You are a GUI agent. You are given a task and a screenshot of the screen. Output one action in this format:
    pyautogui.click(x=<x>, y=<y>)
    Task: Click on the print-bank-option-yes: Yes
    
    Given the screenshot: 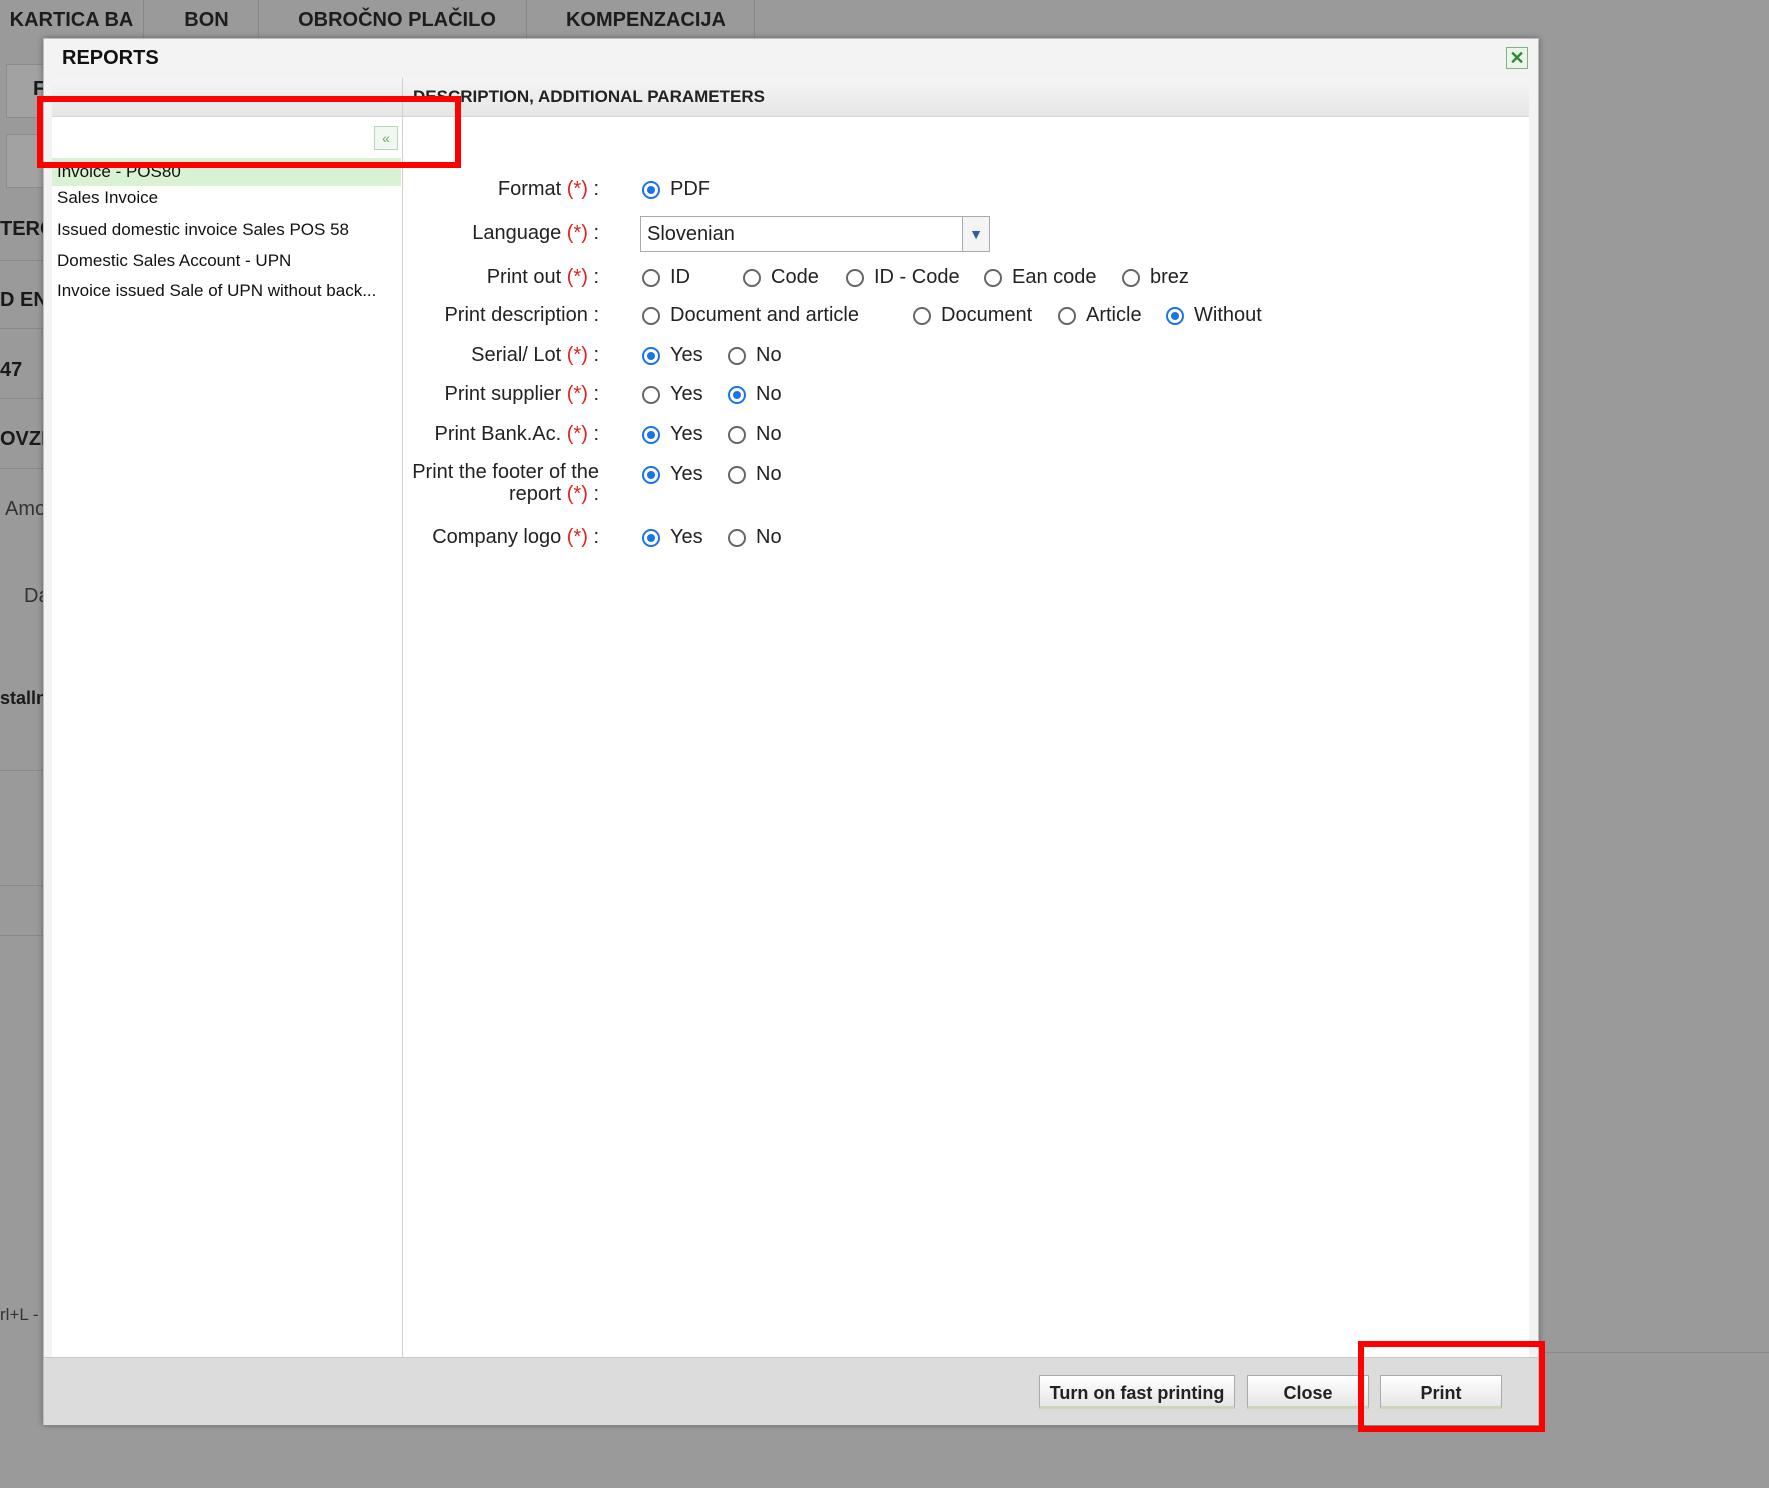 What is the action you would take?
    pyautogui.click(x=672, y=434)
    